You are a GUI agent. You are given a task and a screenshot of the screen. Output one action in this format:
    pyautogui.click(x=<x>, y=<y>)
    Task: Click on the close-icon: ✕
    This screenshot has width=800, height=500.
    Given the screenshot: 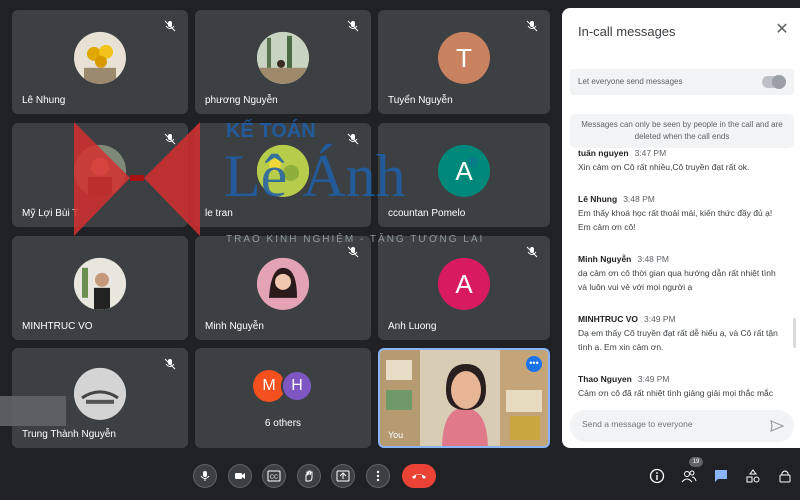 What is the action you would take?
    pyautogui.click(x=782, y=30)
    